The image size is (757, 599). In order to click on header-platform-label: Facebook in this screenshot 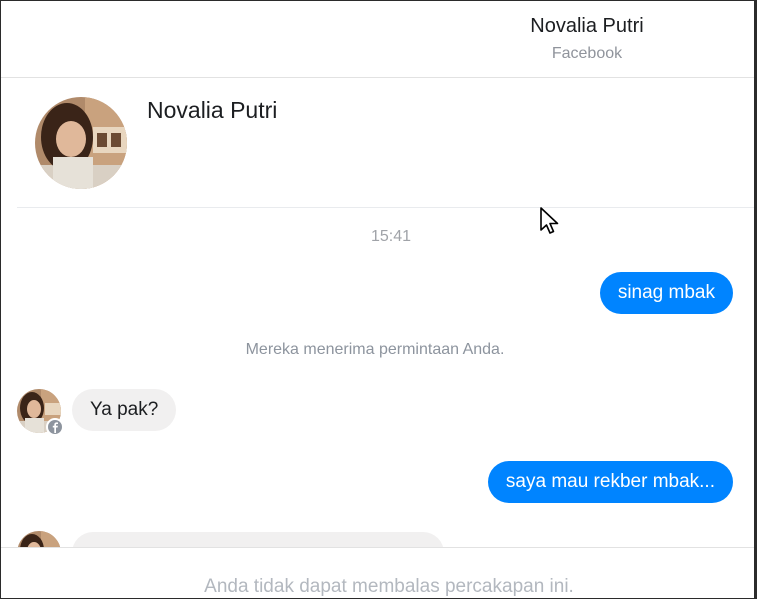, I will do `click(587, 53)`.